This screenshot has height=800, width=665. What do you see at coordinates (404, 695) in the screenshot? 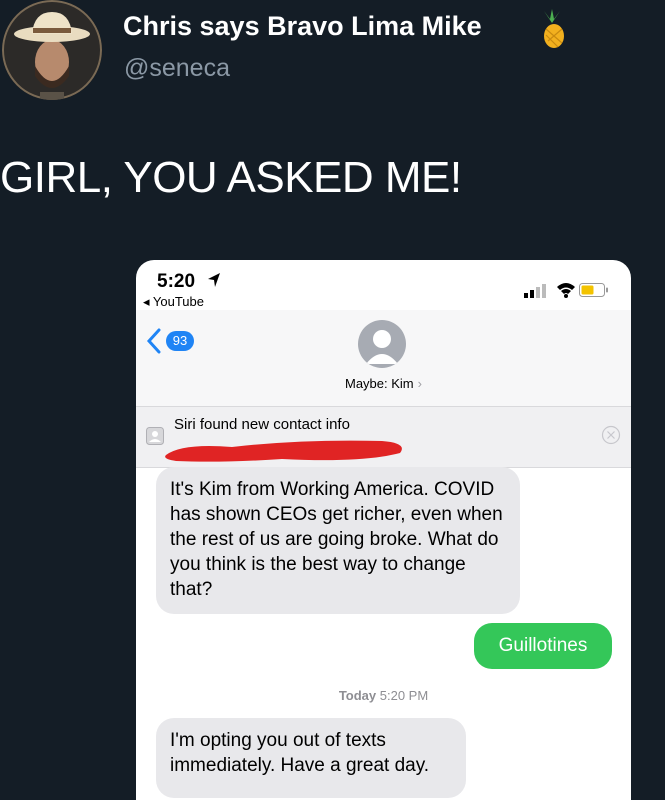
I see `timestamp-time: 5:20 PM` at bounding box center [404, 695].